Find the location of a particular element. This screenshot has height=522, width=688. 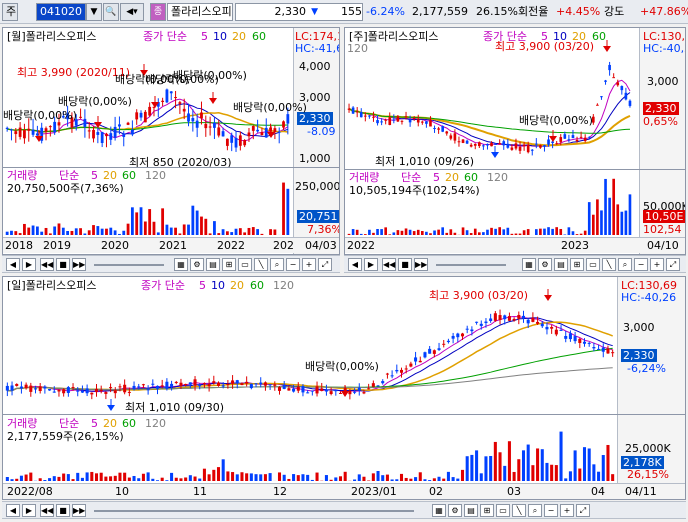

market-select: 주 is located at coordinates (10, 12).